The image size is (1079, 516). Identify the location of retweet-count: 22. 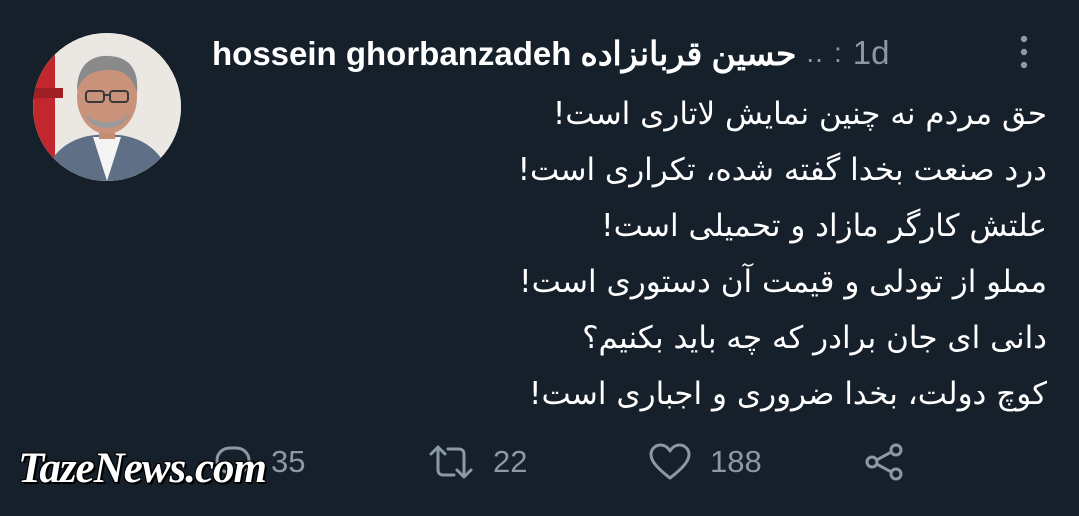
(510, 461).